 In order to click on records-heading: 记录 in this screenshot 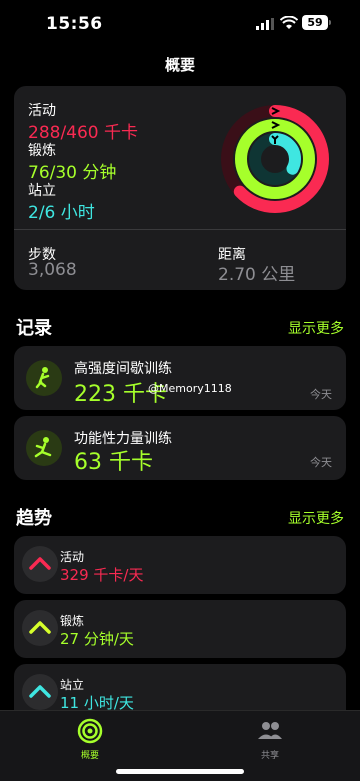, I will do `click(34, 328)`.